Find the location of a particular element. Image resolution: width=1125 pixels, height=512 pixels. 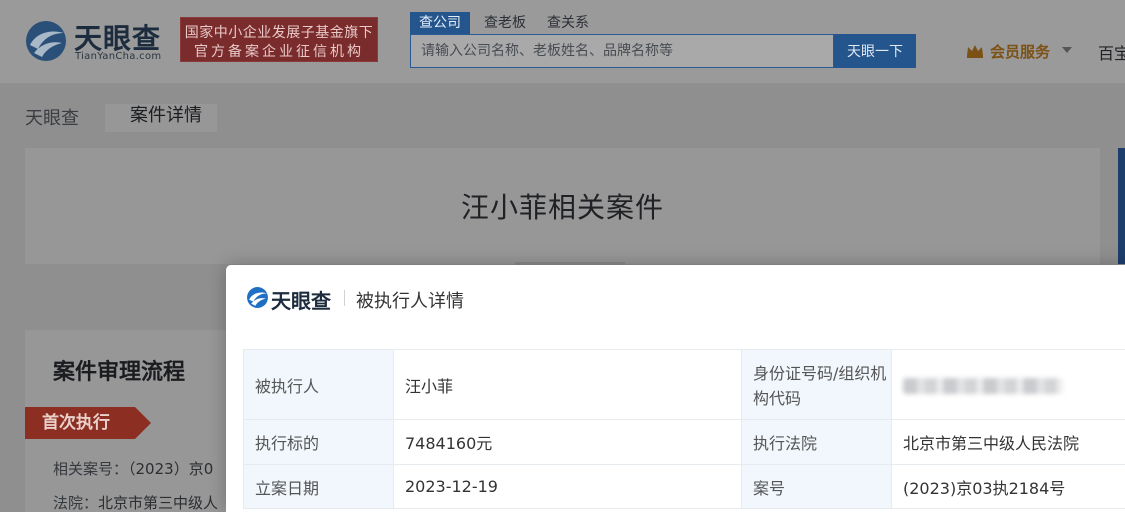

court-value: 北京市第三中级人 is located at coordinates (158, 503).